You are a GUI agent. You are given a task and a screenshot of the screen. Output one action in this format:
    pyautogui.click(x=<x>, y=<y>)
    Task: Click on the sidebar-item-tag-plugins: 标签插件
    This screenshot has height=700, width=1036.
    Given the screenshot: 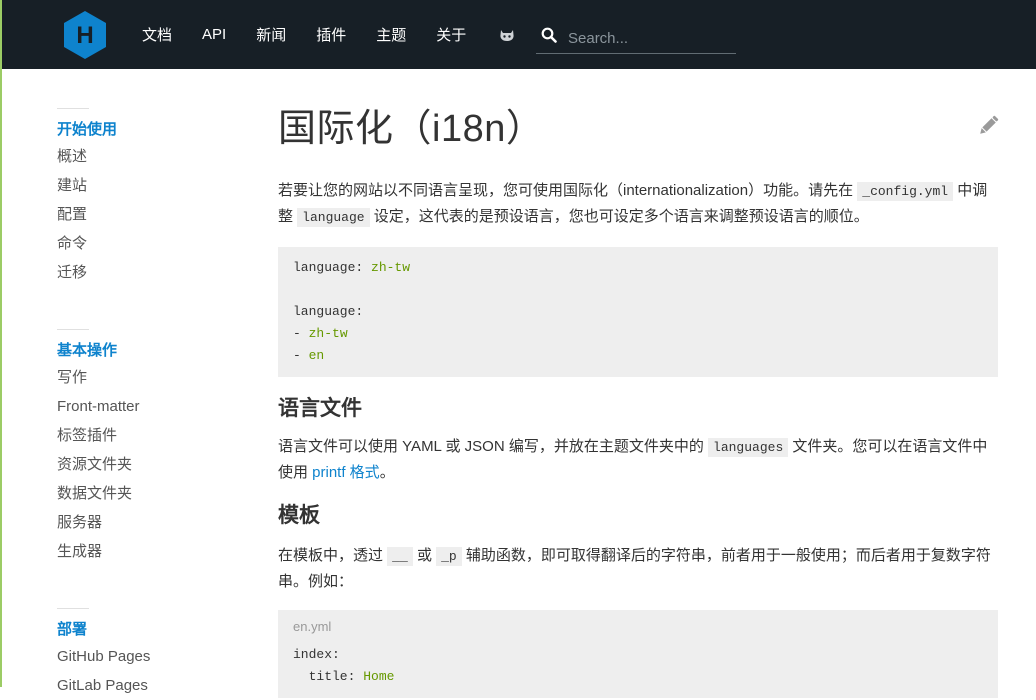 What is the action you would take?
    pyautogui.click(x=98, y=435)
    